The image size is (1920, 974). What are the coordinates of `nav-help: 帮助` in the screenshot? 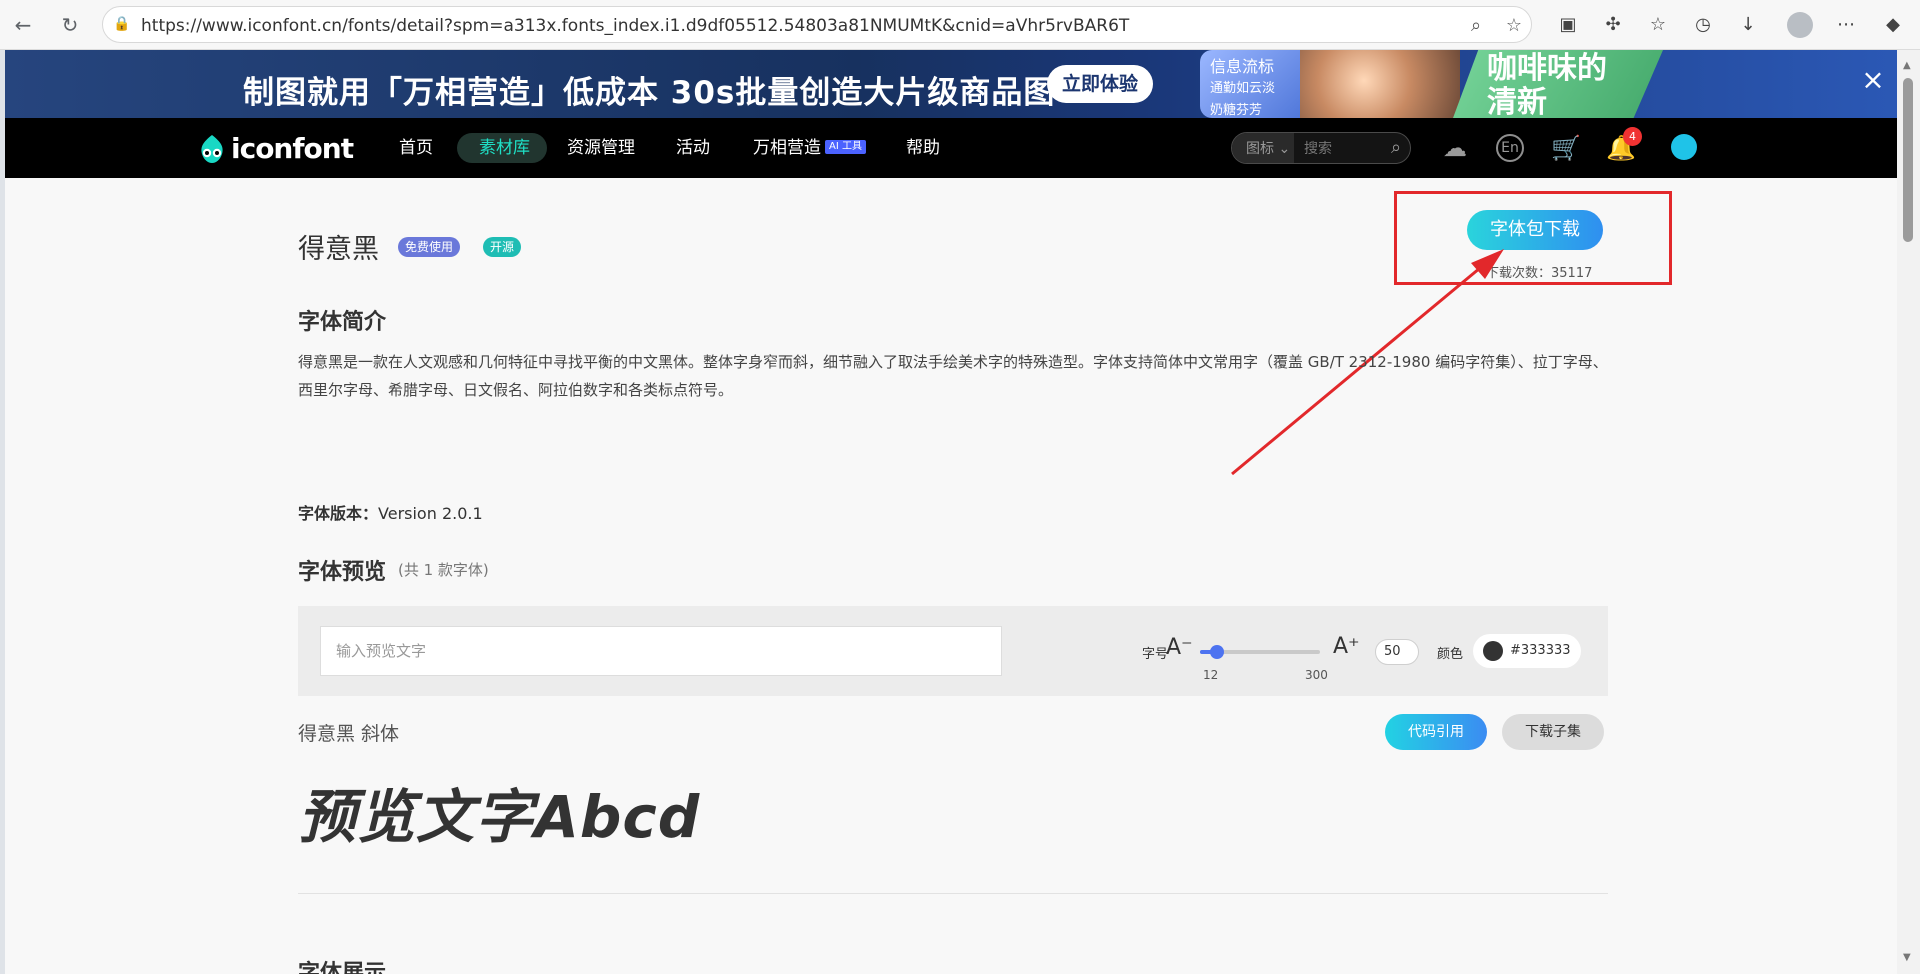 It's located at (923, 148).